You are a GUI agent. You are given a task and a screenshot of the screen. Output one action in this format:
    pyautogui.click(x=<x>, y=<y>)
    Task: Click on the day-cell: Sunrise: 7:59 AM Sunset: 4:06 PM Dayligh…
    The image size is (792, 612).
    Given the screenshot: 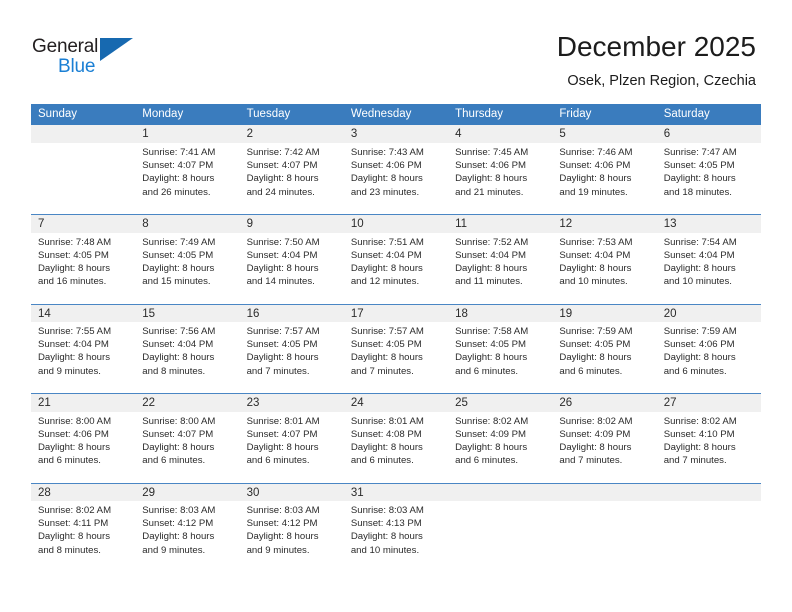 What is the action you would take?
    pyautogui.click(x=708, y=357)
    